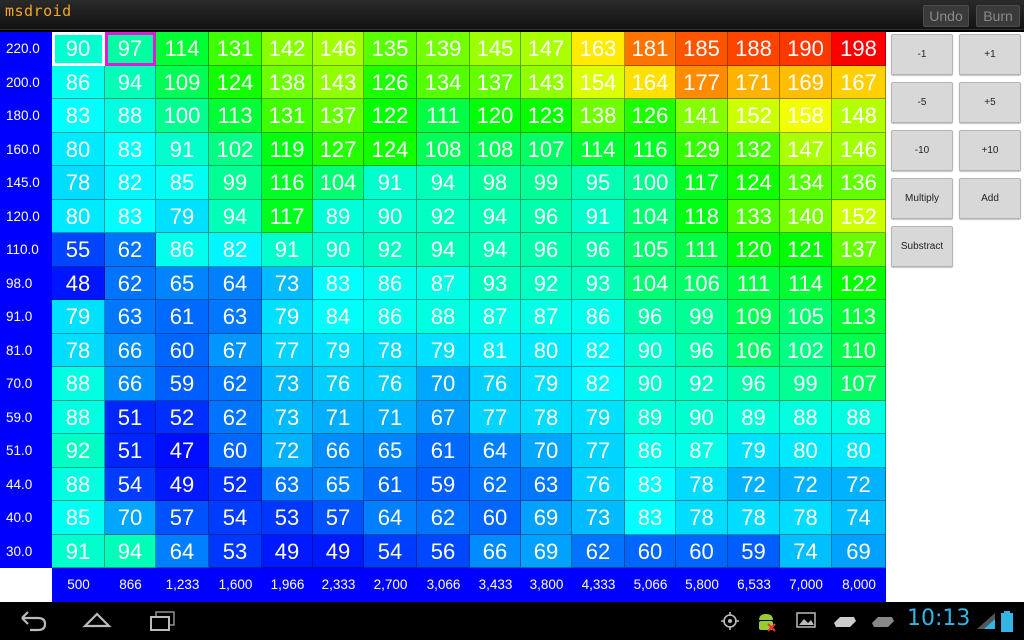 The image size is (1024, 640). I want to click on minus-5-button: -5, so click(922, 102).